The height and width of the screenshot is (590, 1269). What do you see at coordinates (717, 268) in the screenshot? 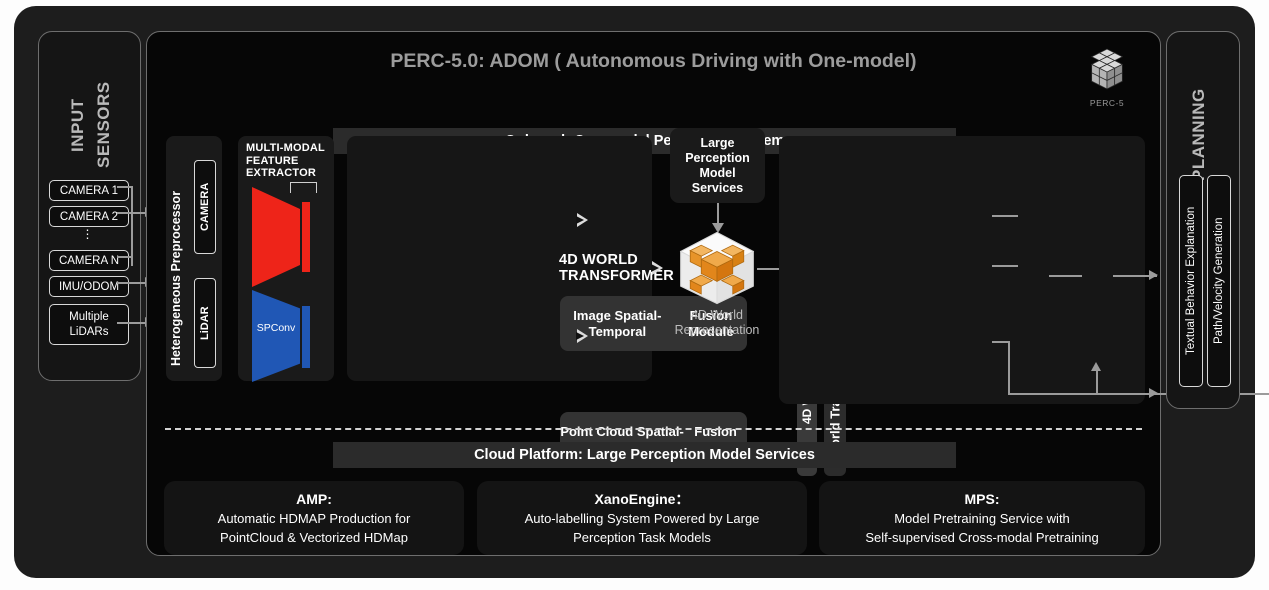
I see `world-representation-cube-icon` at bounding box center [717, 268].